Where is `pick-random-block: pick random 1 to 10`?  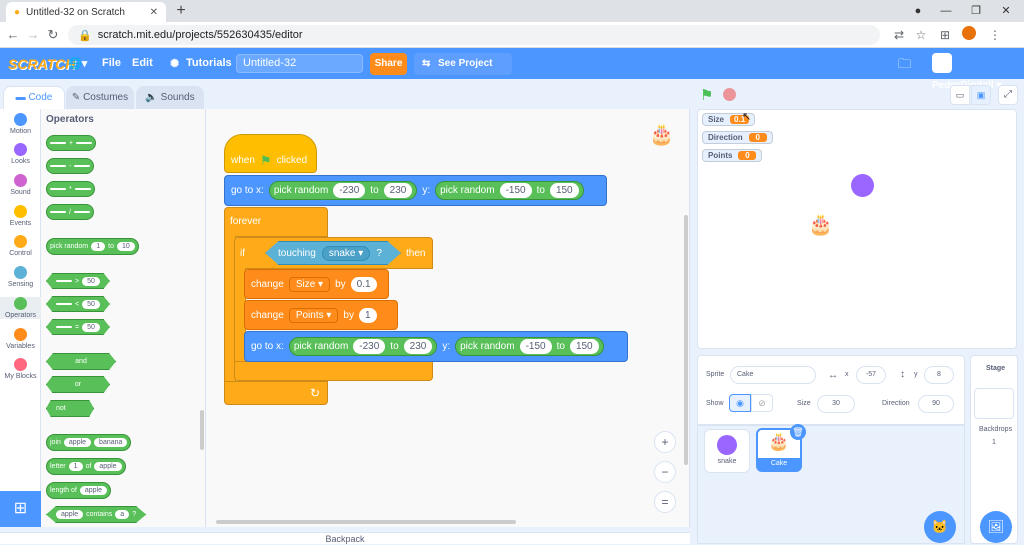
pick-random-block: pick random 1 to 10 is located at coordinates (92, 246).